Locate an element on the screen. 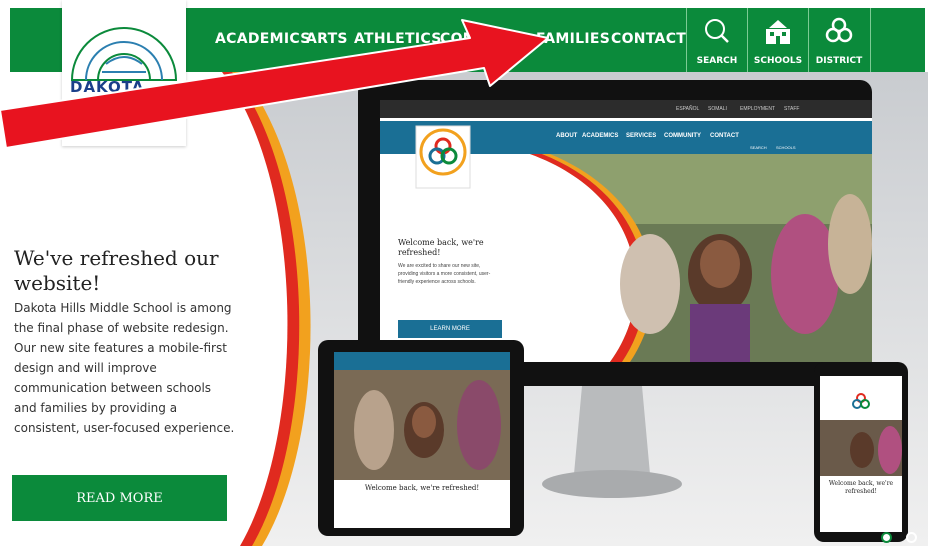 Image resolution: width=928 pixels, height=546 pixels. schools-button: SCHOOLS is located at coordinates (777, 40).